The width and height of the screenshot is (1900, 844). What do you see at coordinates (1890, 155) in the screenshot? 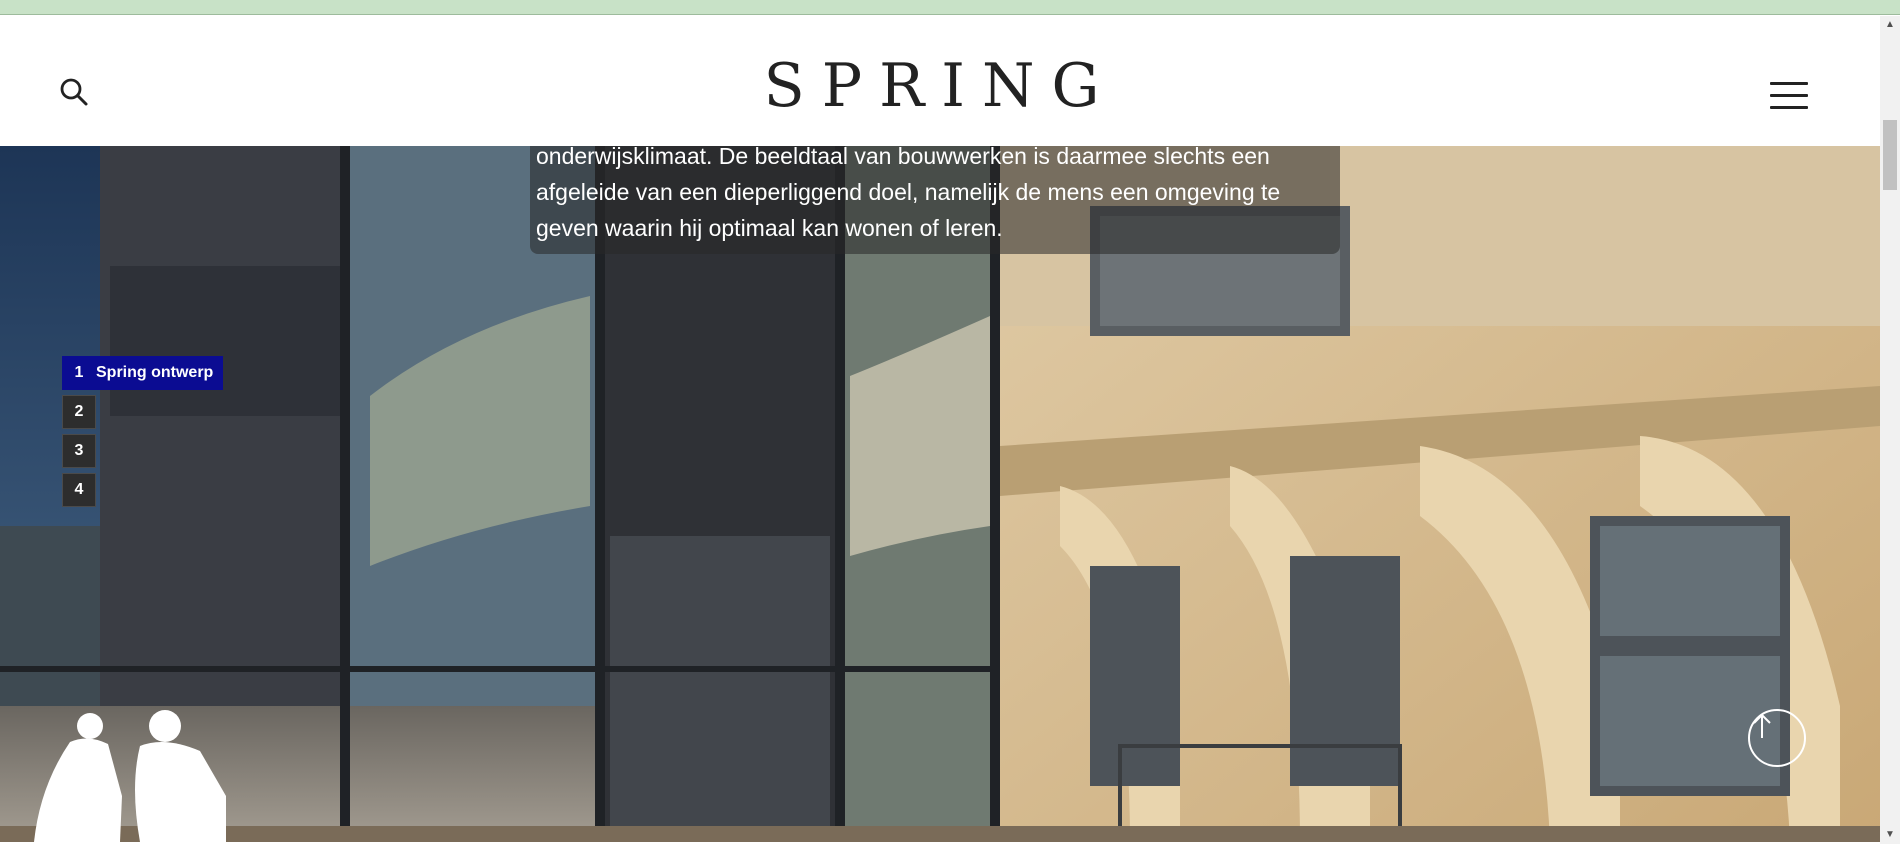
I see `scrollbar-thumb` at bounding box center [1890, 155].